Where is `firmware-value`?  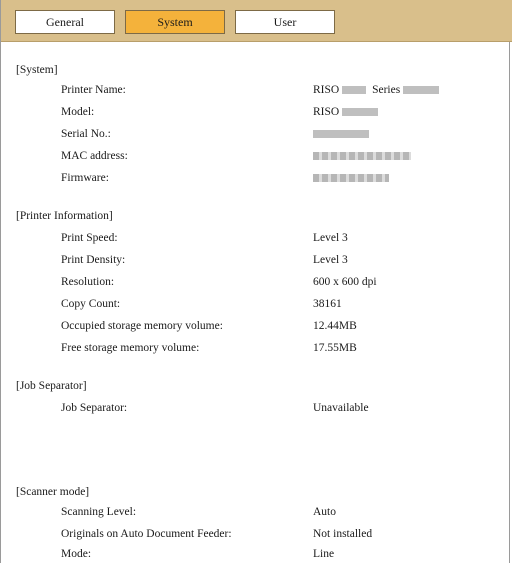 firmware-value is located at coordinates (352, 178).